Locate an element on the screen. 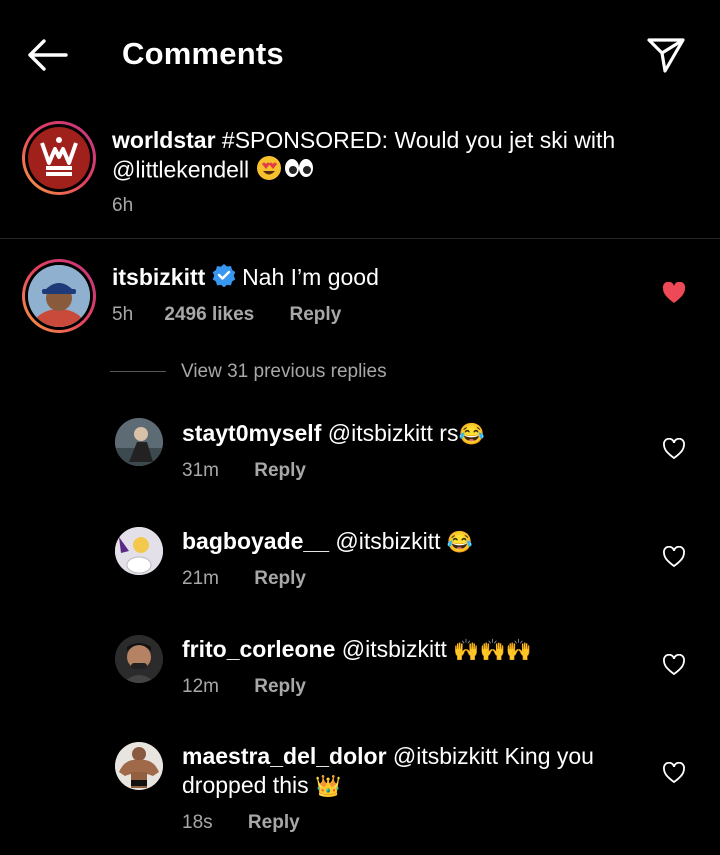 The width and height of the screenshot is (720, 855). reply-username: bagboyade__ is located at coordinates (255, 541).